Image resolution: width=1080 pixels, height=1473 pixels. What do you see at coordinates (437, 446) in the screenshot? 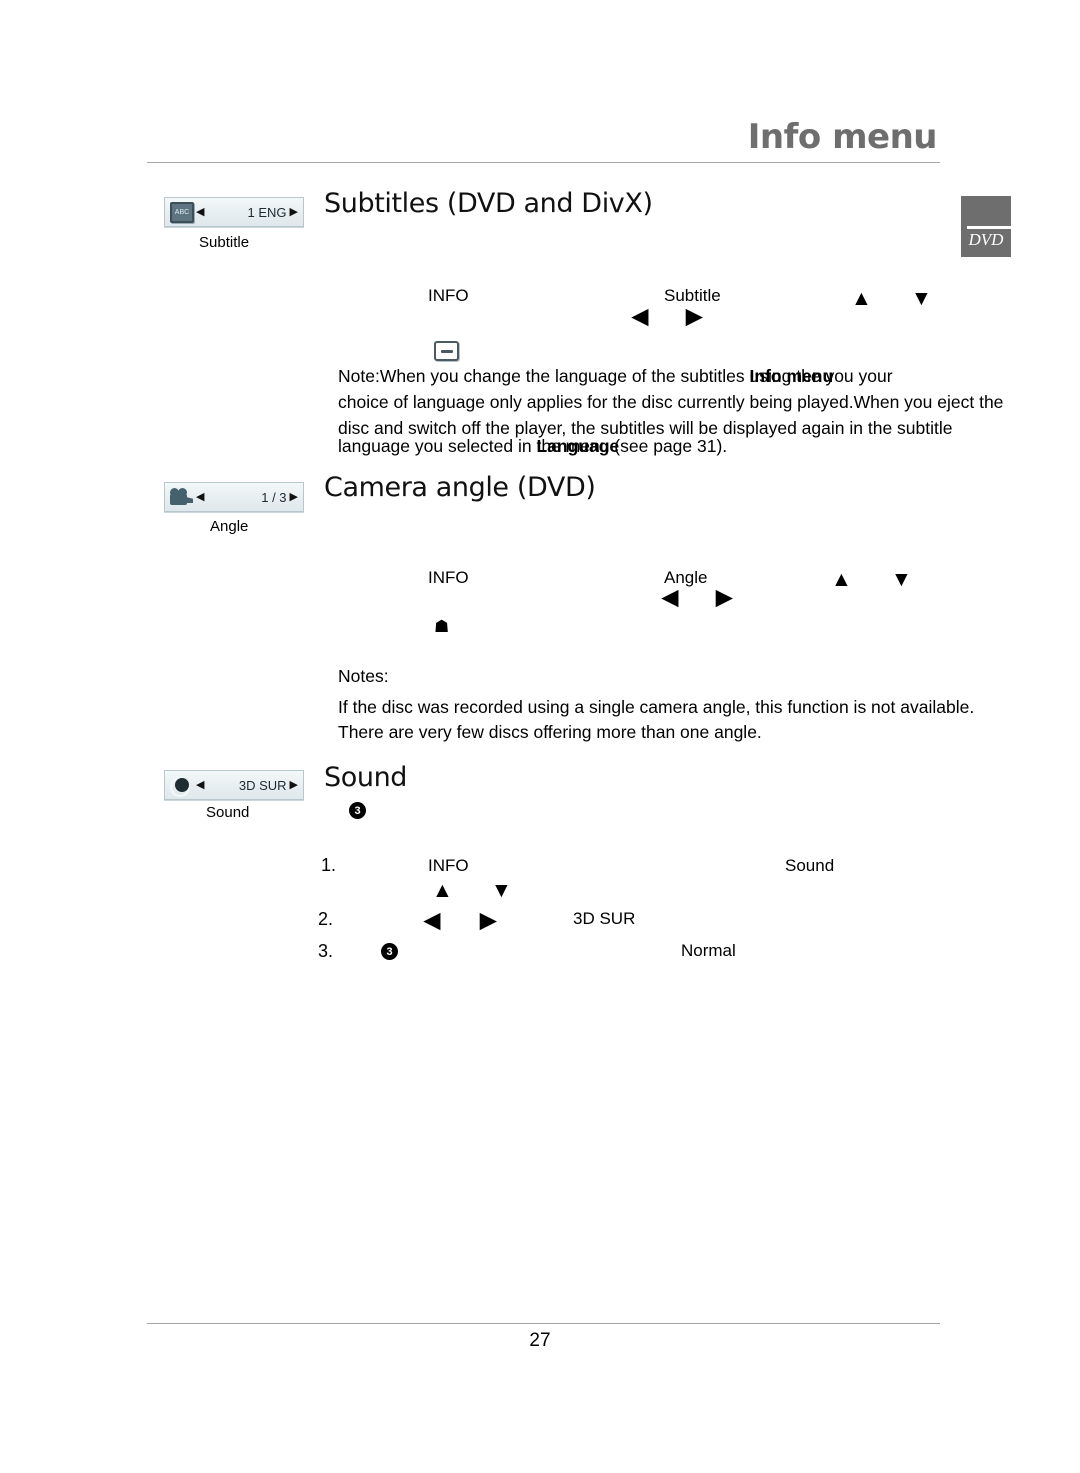
I see `note-line-4-a: language you selected in` at bounding box center [437, 446].